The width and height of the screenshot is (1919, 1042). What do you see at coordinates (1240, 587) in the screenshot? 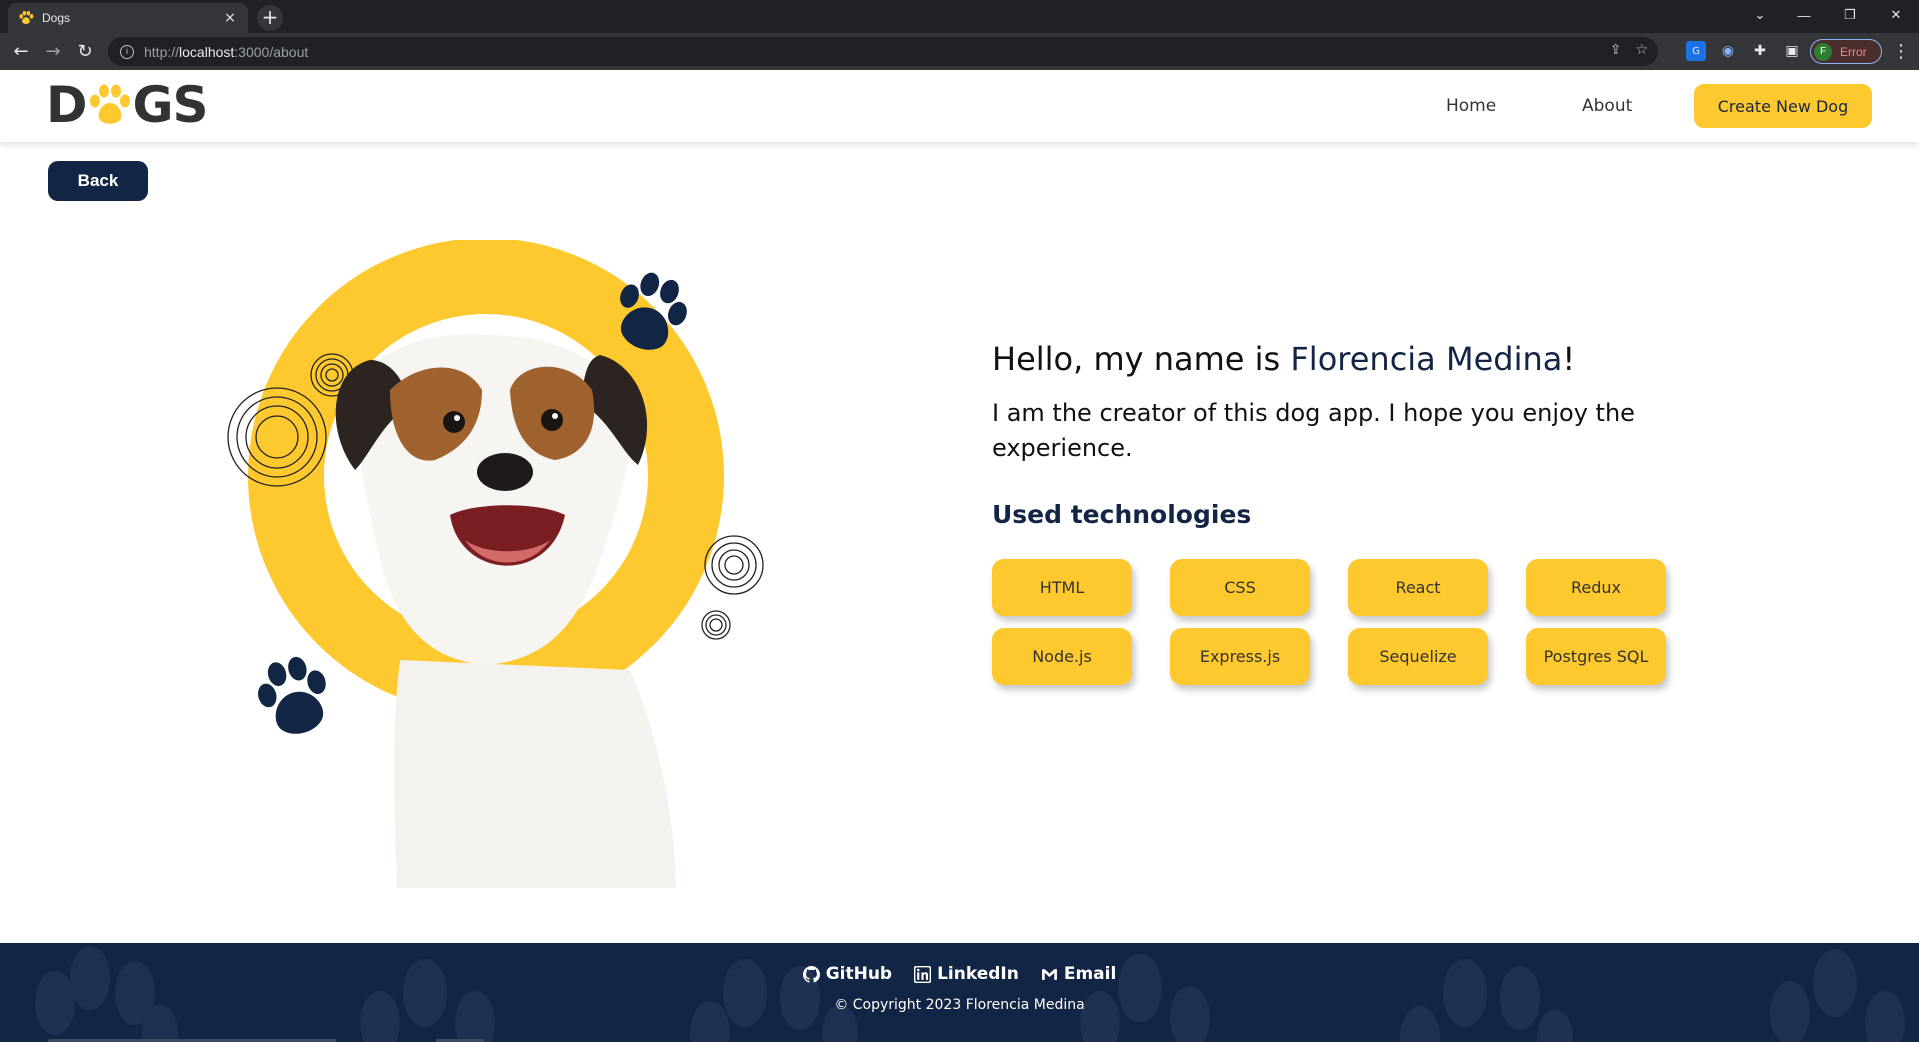
I see `tech-chip-css: CSS` at bounding box center [1240, 587].